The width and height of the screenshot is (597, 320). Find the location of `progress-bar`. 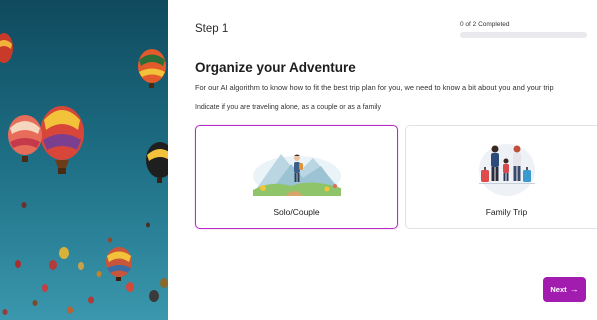

progress-bar is located at coordinates (523, 35).